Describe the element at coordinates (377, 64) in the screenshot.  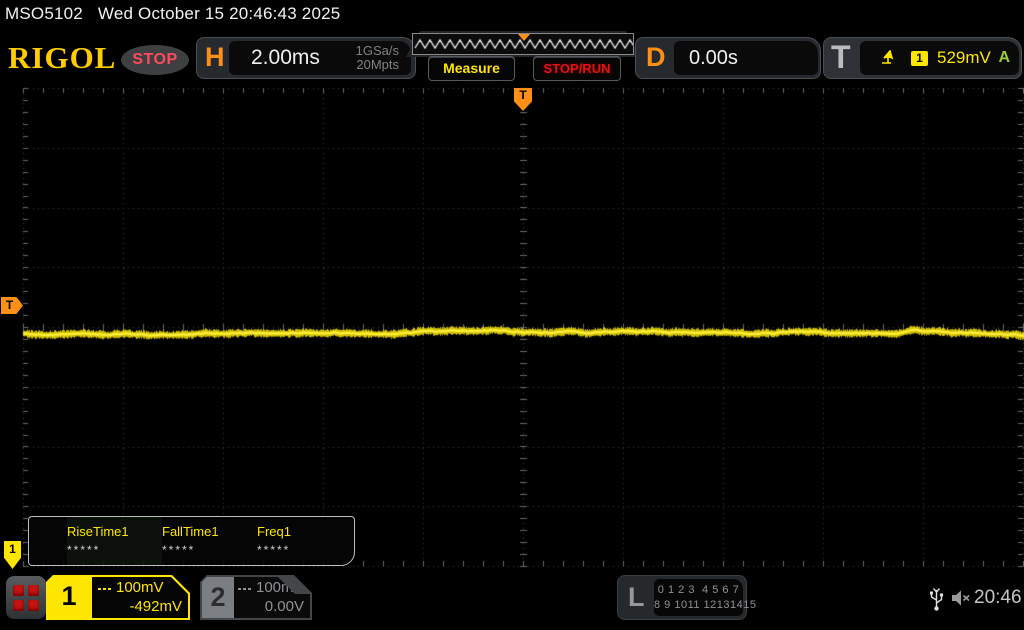
I see `memory-depth: 20Mpts` at that location.